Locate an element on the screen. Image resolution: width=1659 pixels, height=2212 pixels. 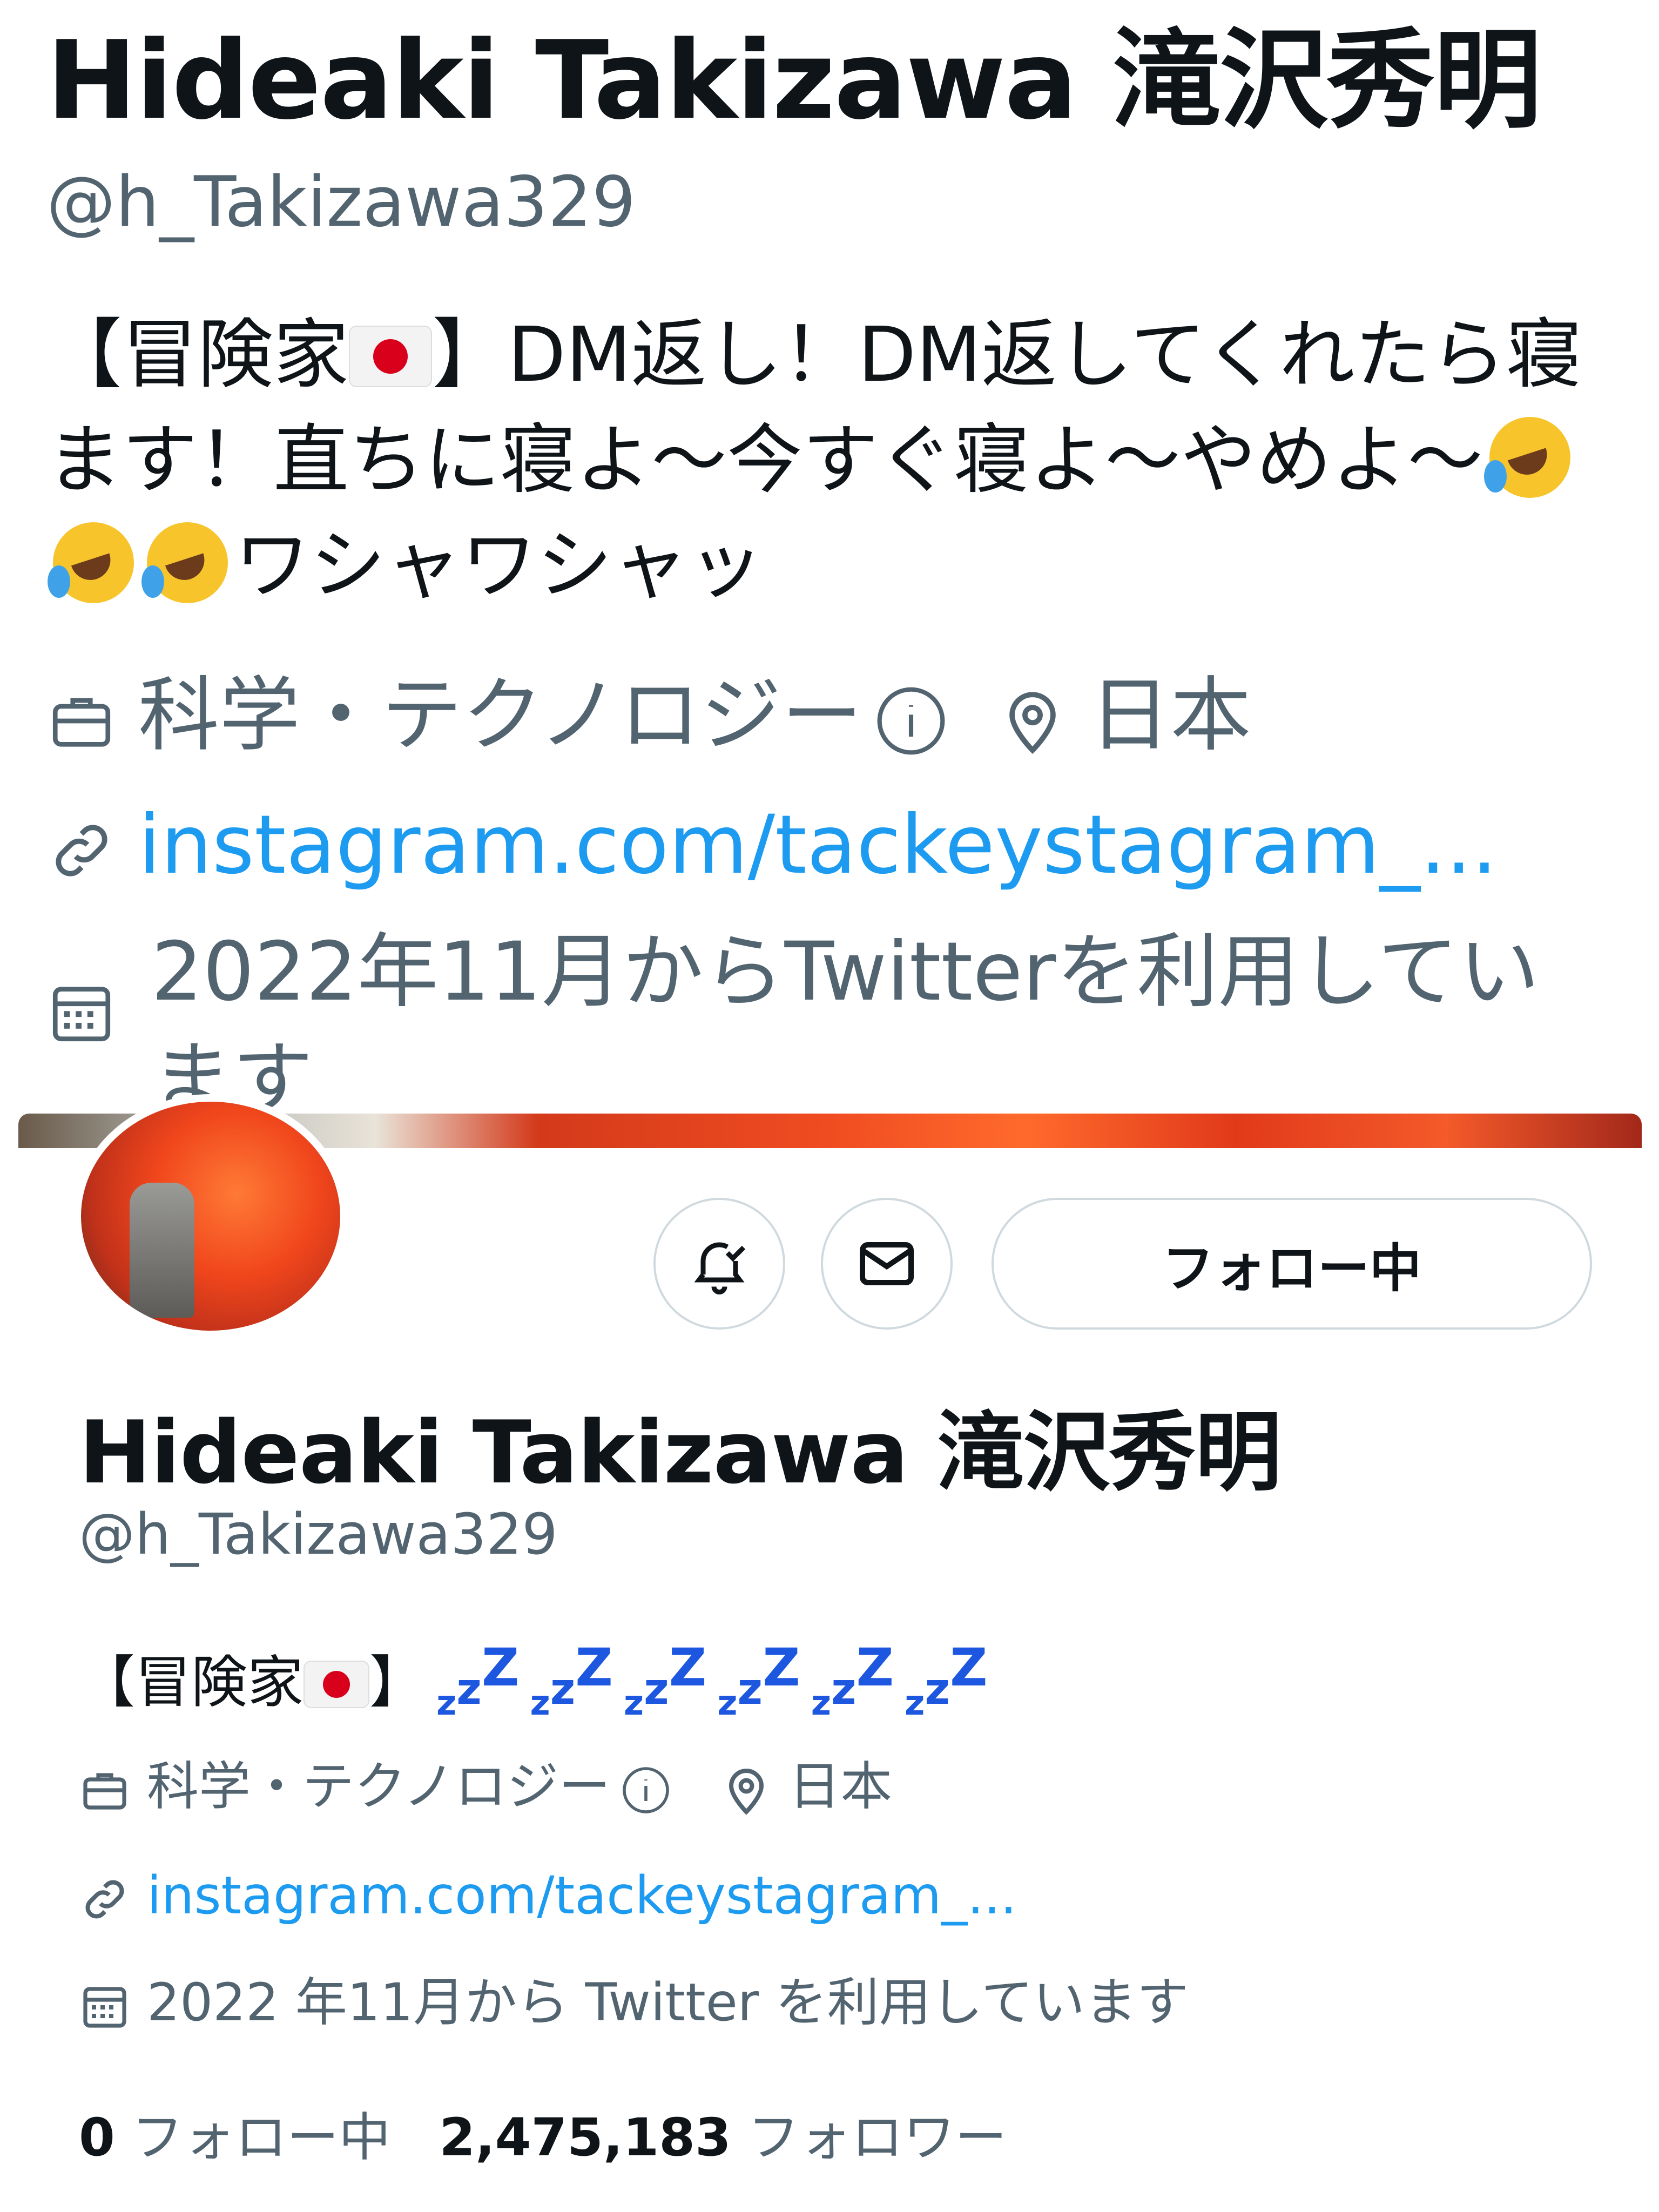
bottom-bio-suffix: 】 is located at coordinates (397, 1682).